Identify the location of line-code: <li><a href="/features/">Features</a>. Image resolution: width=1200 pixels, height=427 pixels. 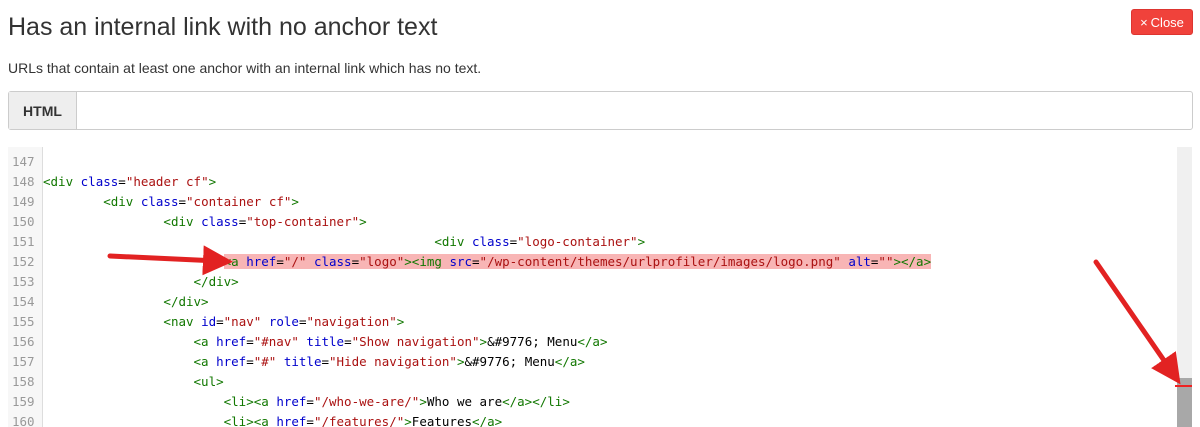
(272, 419).